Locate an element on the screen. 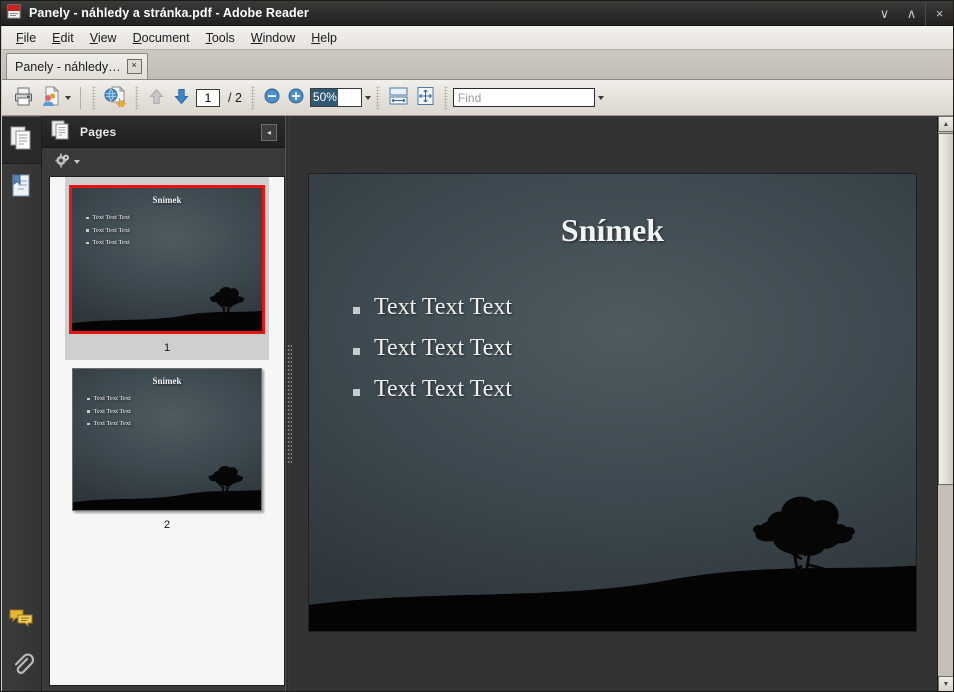  menu-view: View is located at coordinates (103, 38).